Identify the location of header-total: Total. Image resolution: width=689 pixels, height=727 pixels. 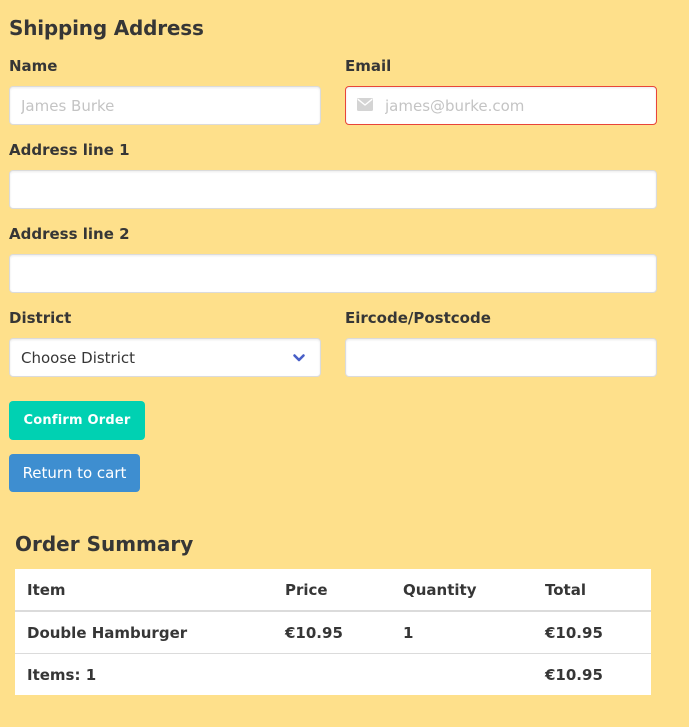
(565, 589).